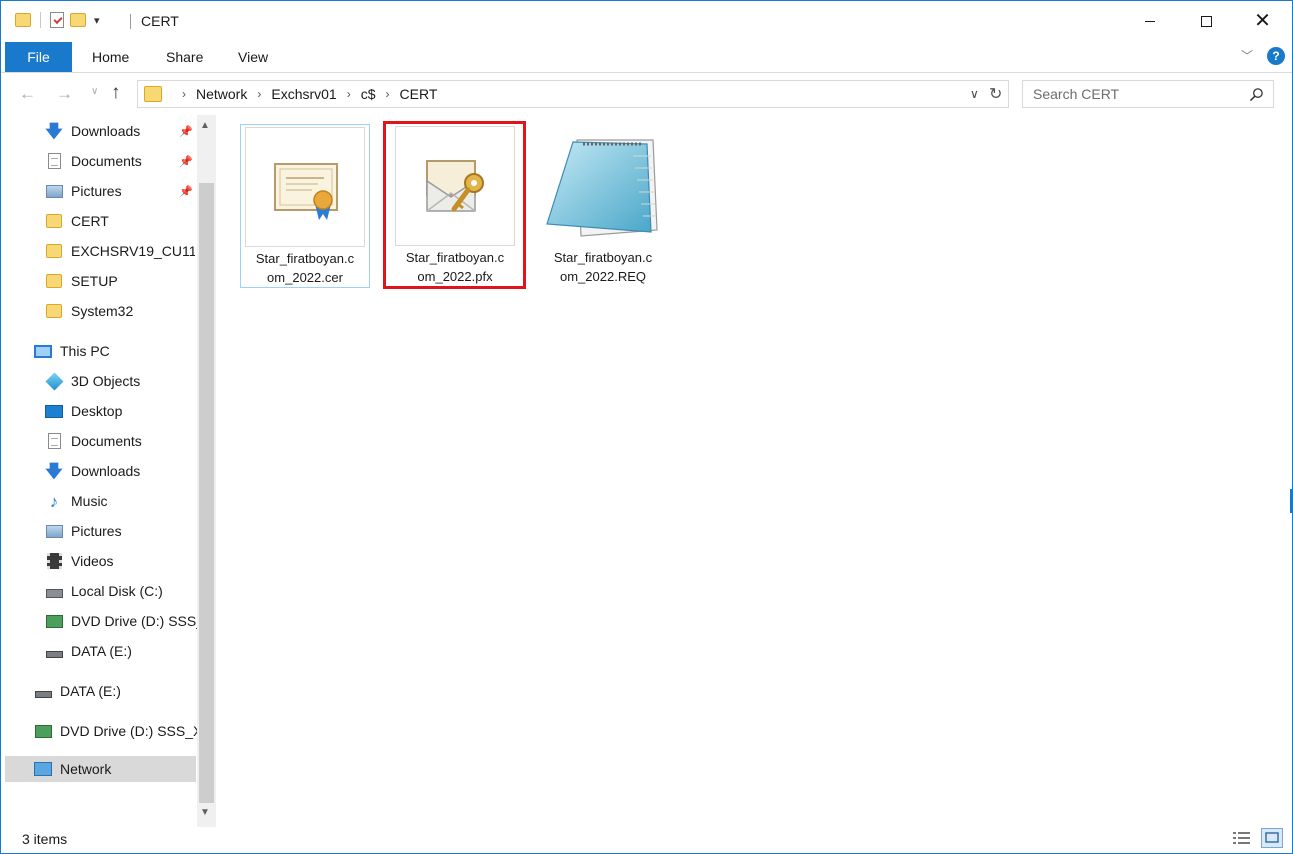  Describe the element at coordinates (130, 21) in the screenshot. I see `title-divider` at that location.